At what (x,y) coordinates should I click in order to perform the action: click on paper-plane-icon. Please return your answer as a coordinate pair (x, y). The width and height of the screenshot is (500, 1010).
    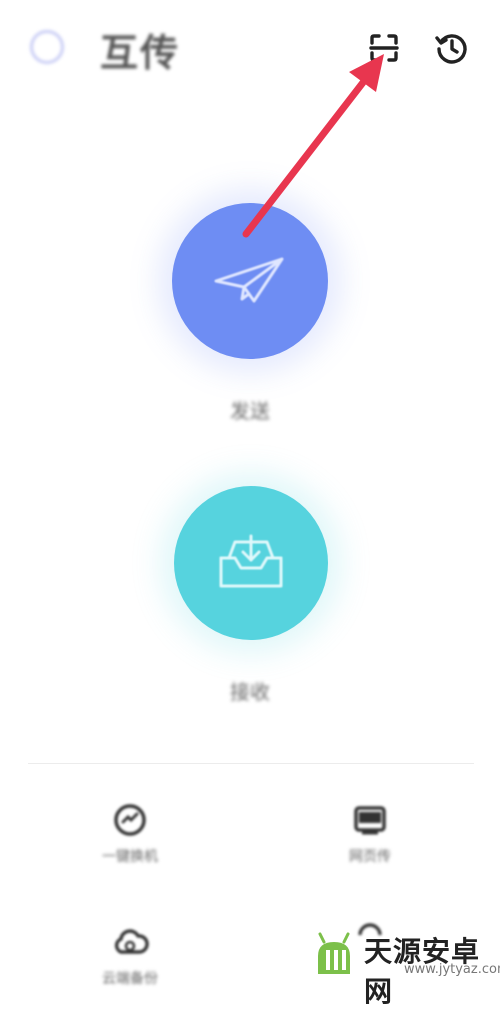
    Looking at the image, I should click on (249, 280).